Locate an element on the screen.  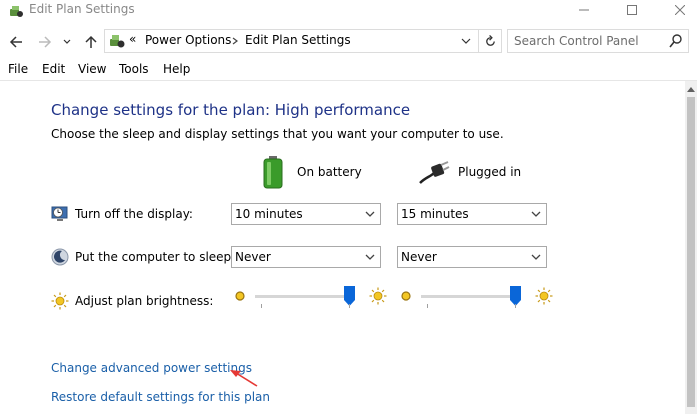
display-timer-icon is located at coordinates (59, 213).